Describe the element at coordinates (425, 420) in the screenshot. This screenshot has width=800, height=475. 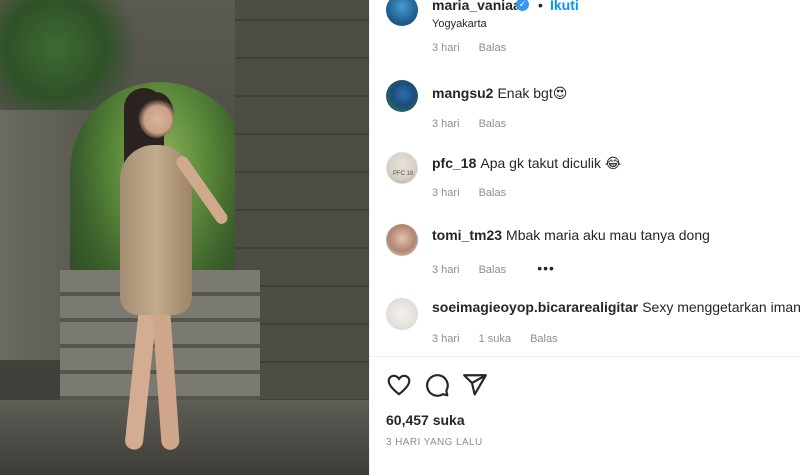
I see `likes-count: 60,457 suka` at that location.